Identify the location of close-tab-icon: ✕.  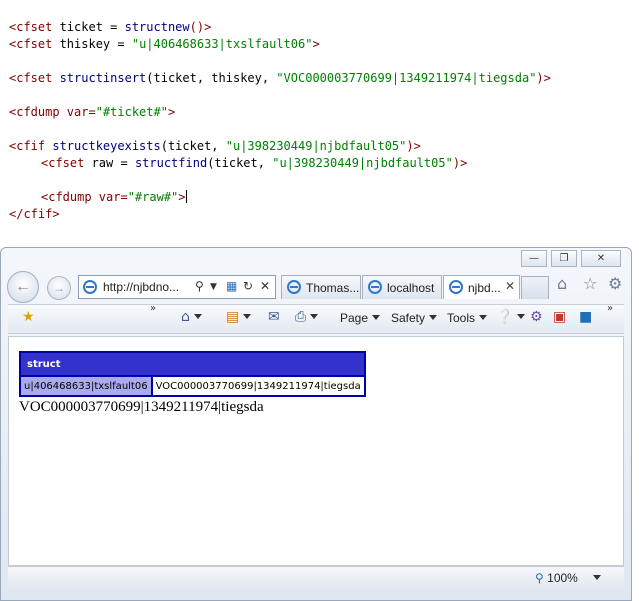
(510, 286).